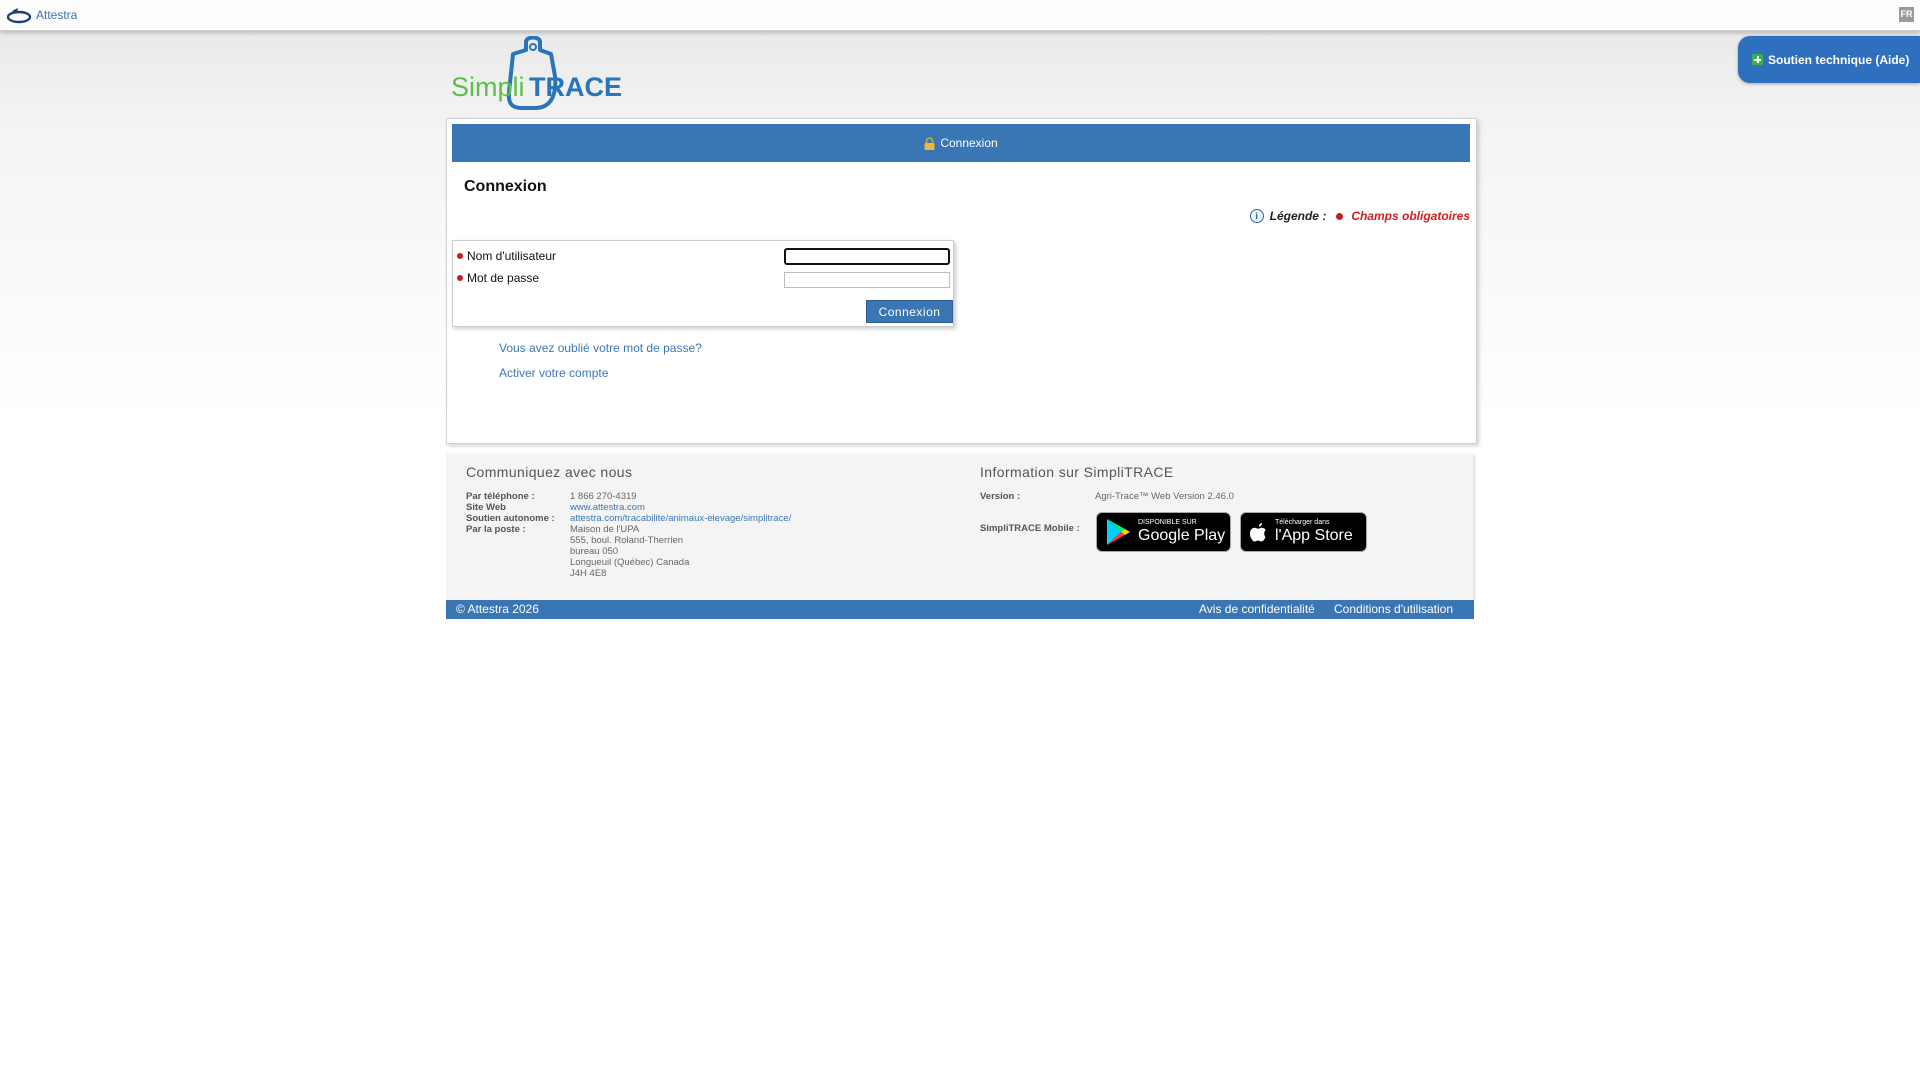  What do you see at coordinates (1757, 59) in the screenshot?
I see `plus-icon` at bounding box center [1757, 59].